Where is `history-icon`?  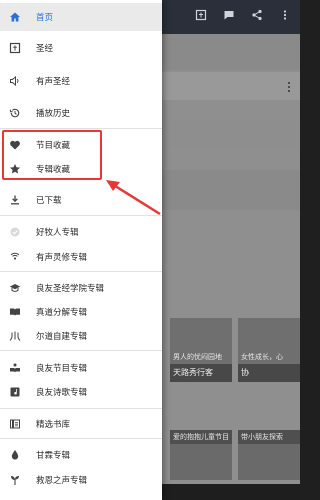
history-icon is located at coordinates (15, 113).